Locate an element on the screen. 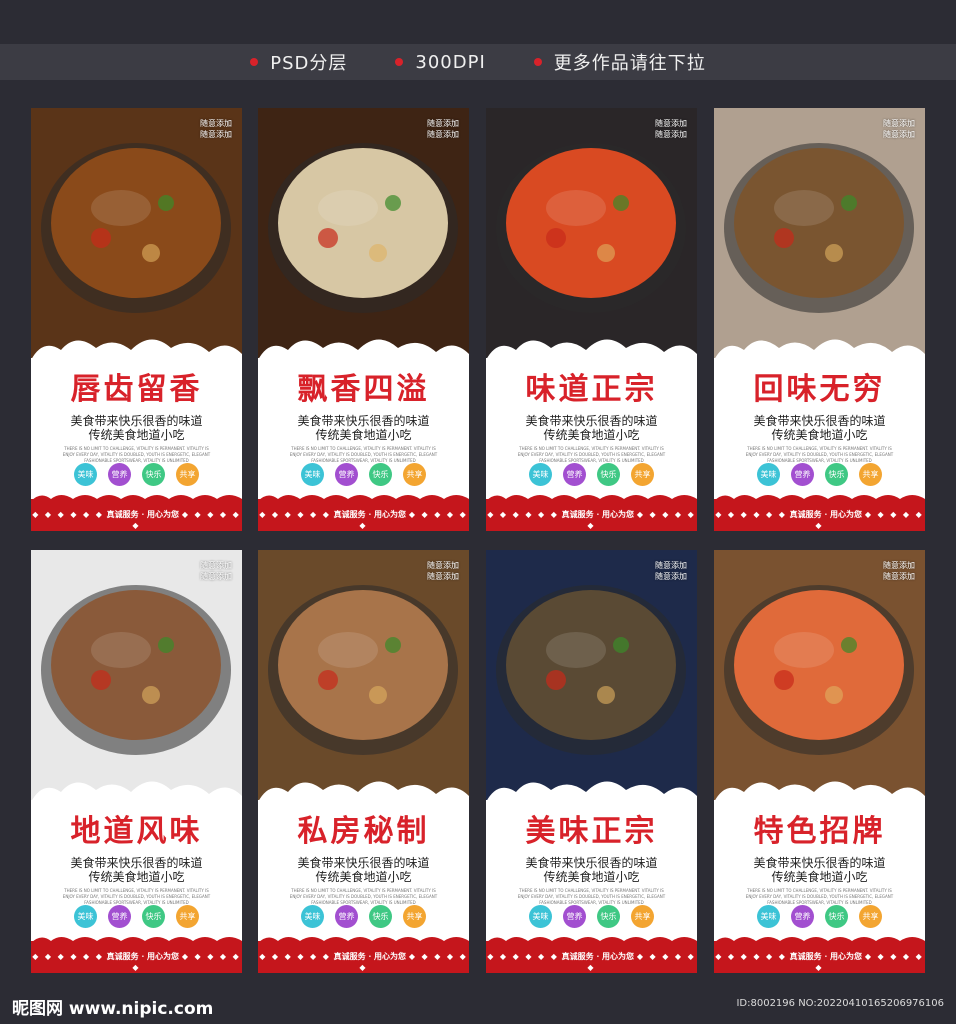 The height and width of the screenshot is (1024, 956). banner-item: 更多作品请往下拉 is located at coordinates (619, 62).